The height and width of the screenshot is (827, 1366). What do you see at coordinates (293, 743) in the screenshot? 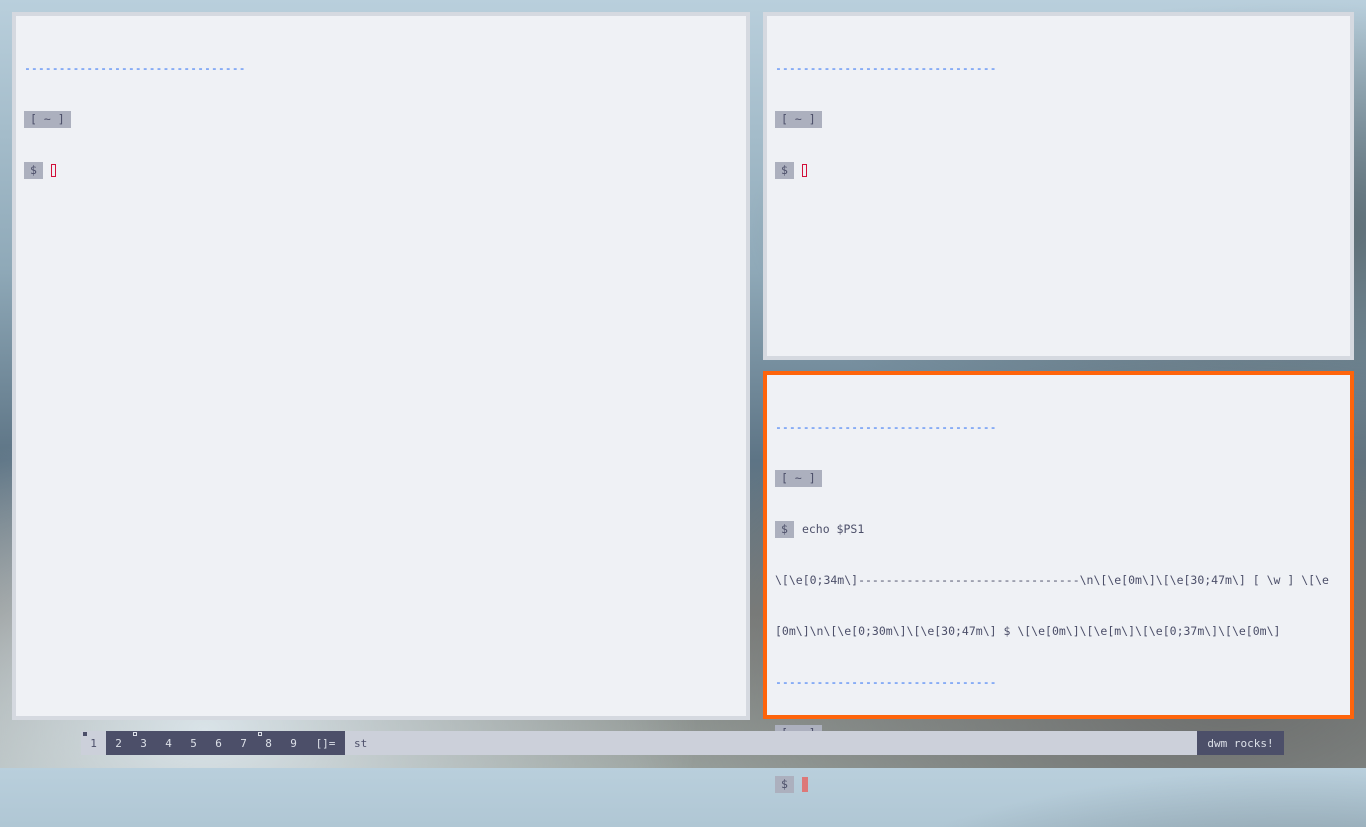
I see `tag-9: 9` at bounding box center [293, 743].